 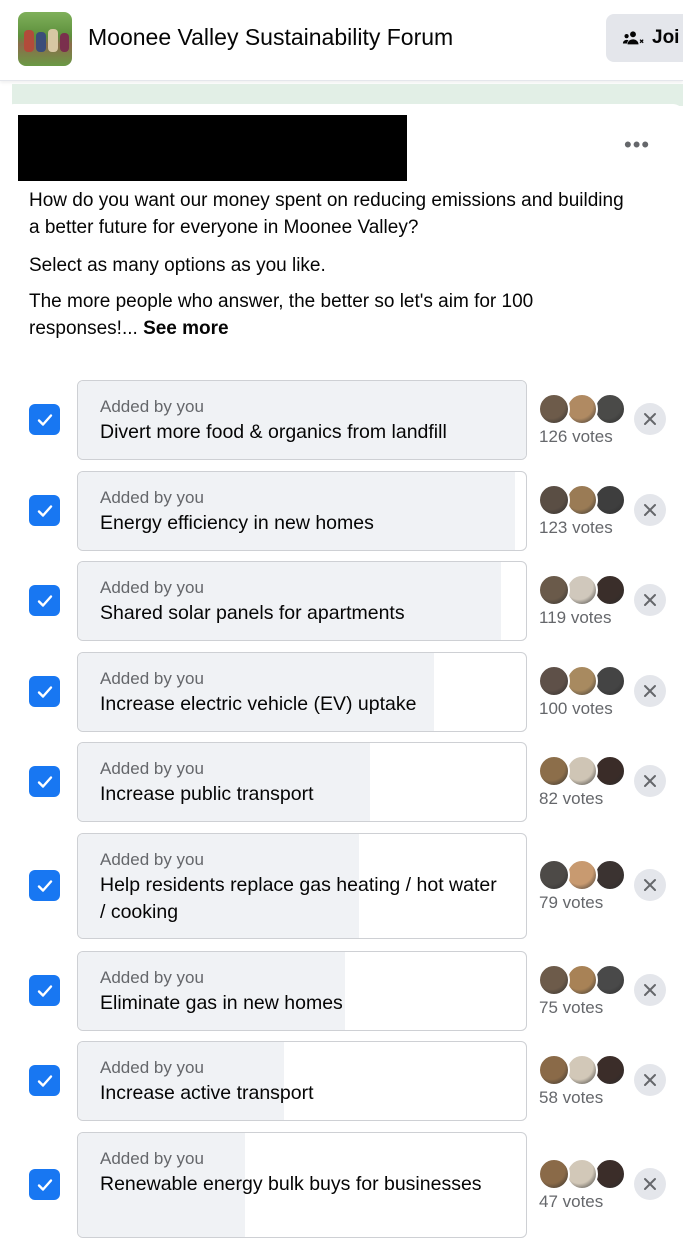 I want to click on poll-option: Added by you Eliminate gas in new homes, so click(x=302, y=991).